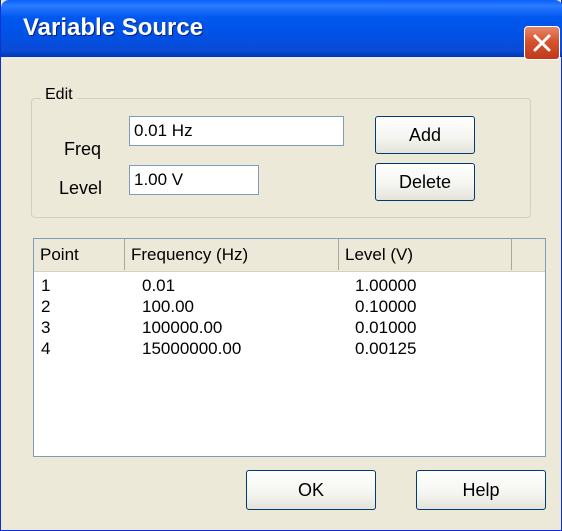 This screenshot has height=531, width=562. What do you see at coordinates (289, 286) in the screenshot?
I see `table-row: 1 0.01 1.00000` at bounding box center [289, 286].